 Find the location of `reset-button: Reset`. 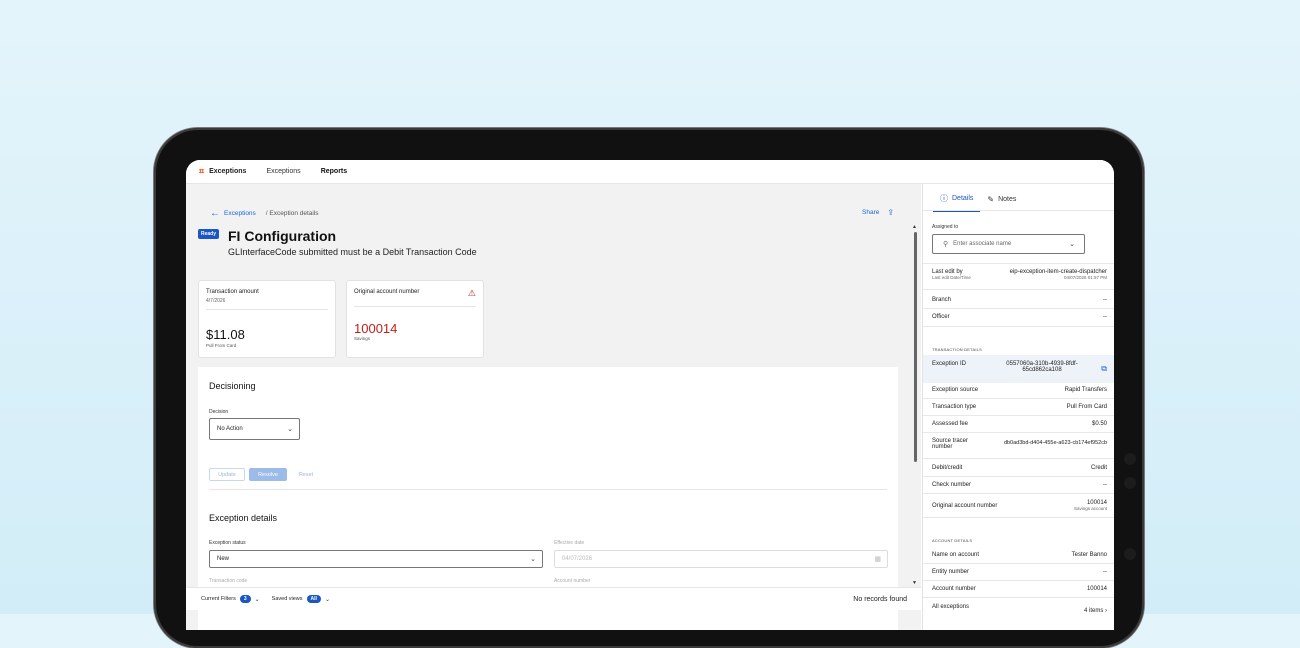

reset-button: Reset is located at coordinates (306, 474).